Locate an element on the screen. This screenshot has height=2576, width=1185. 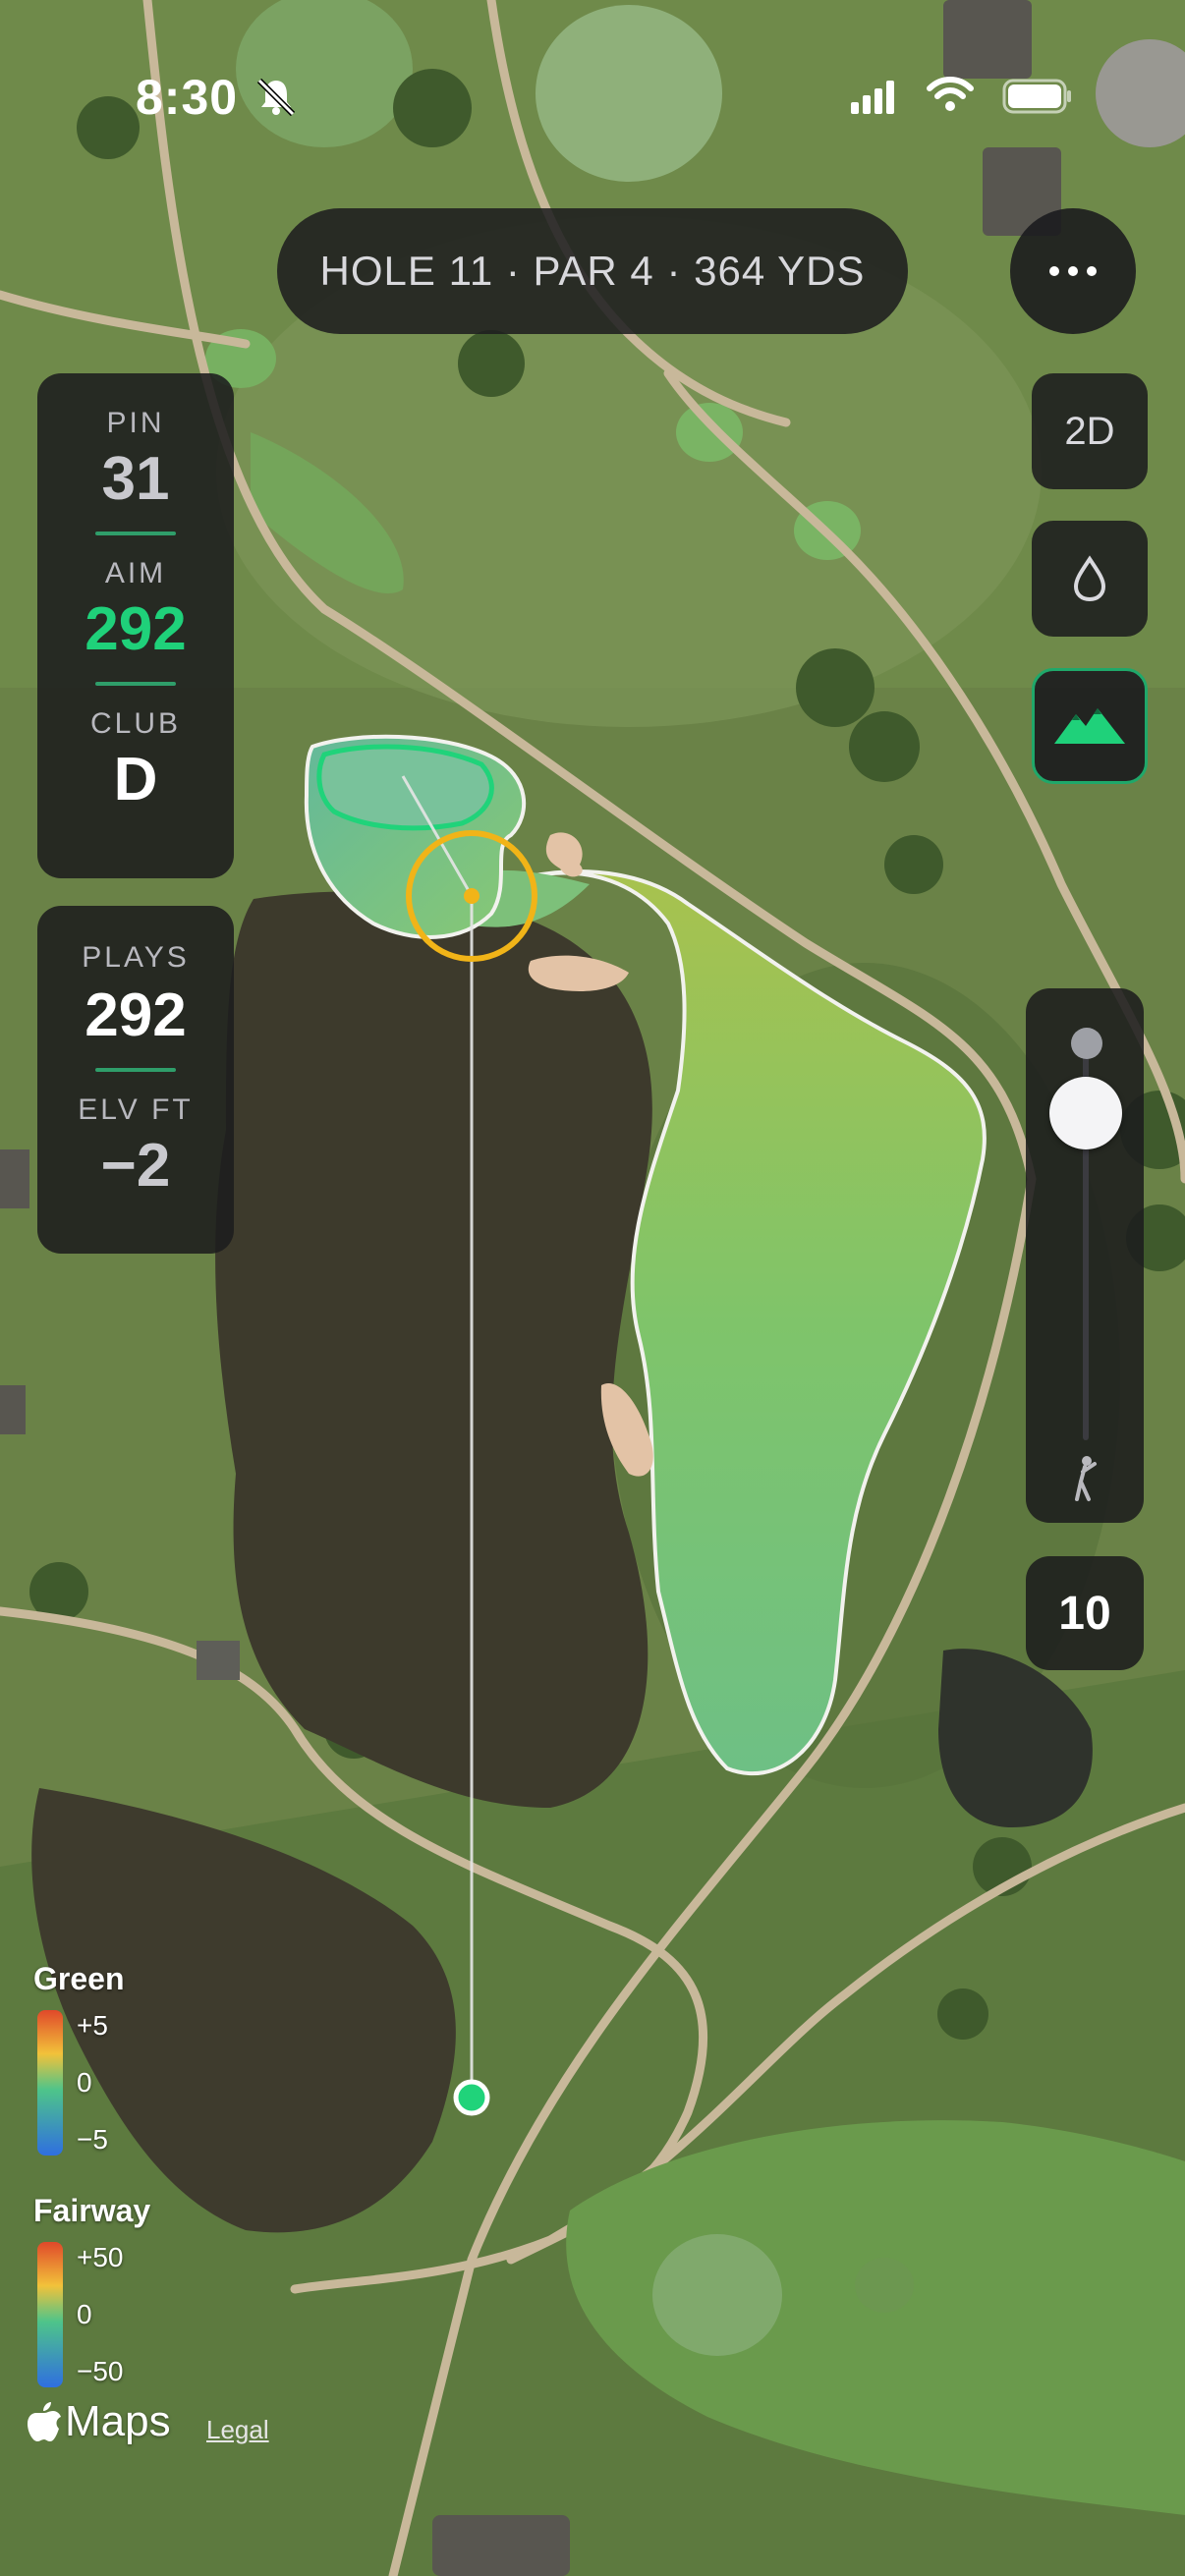
mountain-icon is located at coordinates (1089, 726).